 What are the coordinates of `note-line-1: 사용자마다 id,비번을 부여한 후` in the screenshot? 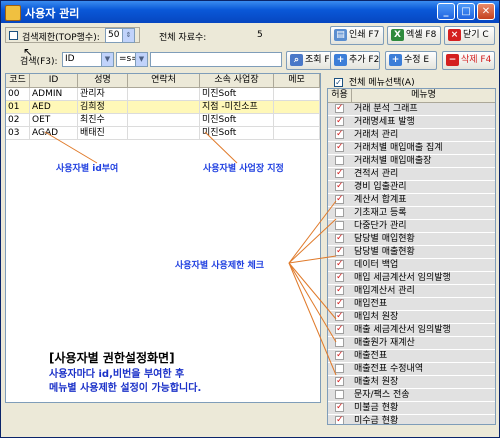 It's located at (117, 374).